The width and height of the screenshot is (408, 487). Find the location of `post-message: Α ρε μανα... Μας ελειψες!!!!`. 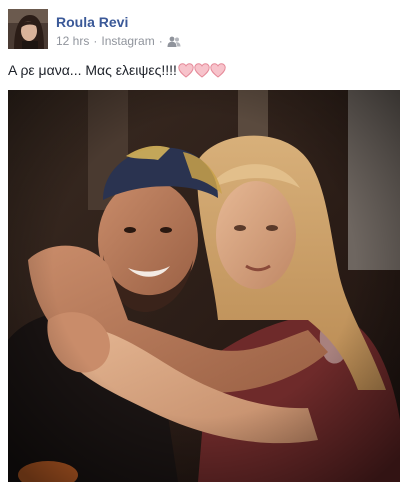

post-message: Α ρε μανα... Μας ελειψες!!!! is located at coordinates (117, 70).